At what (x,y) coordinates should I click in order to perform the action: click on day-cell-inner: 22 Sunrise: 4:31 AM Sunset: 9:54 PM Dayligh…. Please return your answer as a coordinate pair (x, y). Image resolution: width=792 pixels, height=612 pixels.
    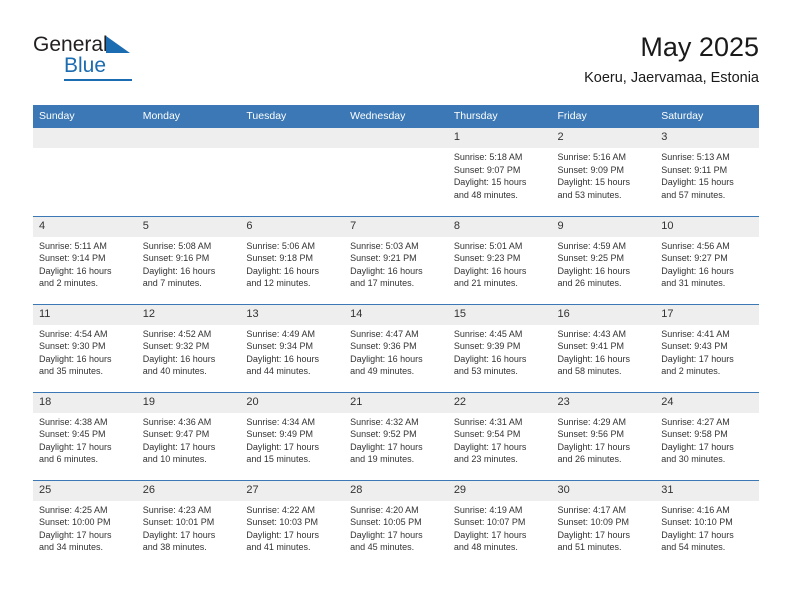
    Looking at the image, I should click on (499, 436).